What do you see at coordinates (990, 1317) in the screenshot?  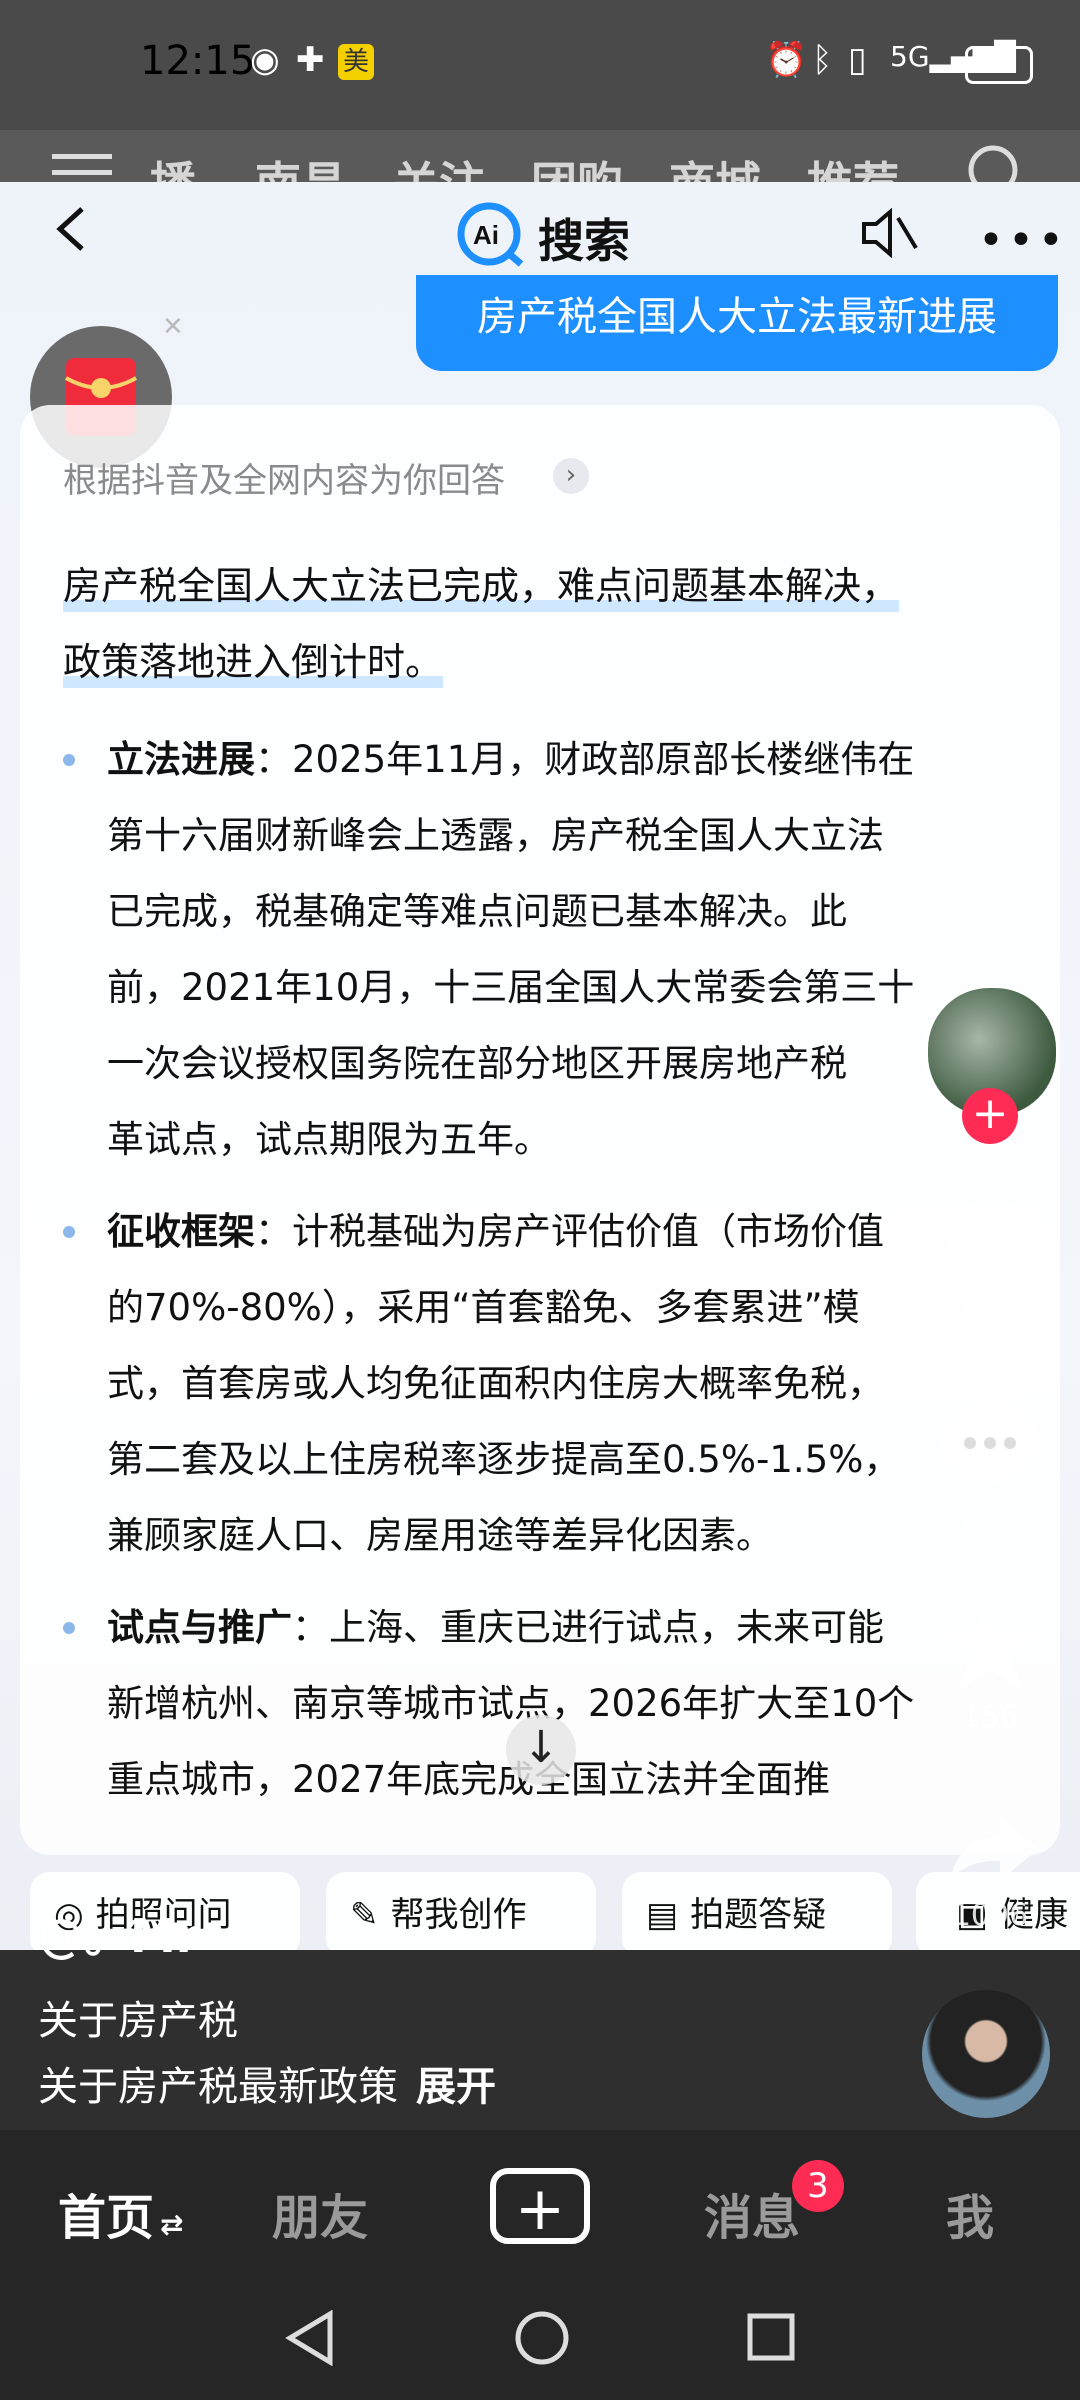 I see `like-count: 511` at bounding box center [990, 1317].